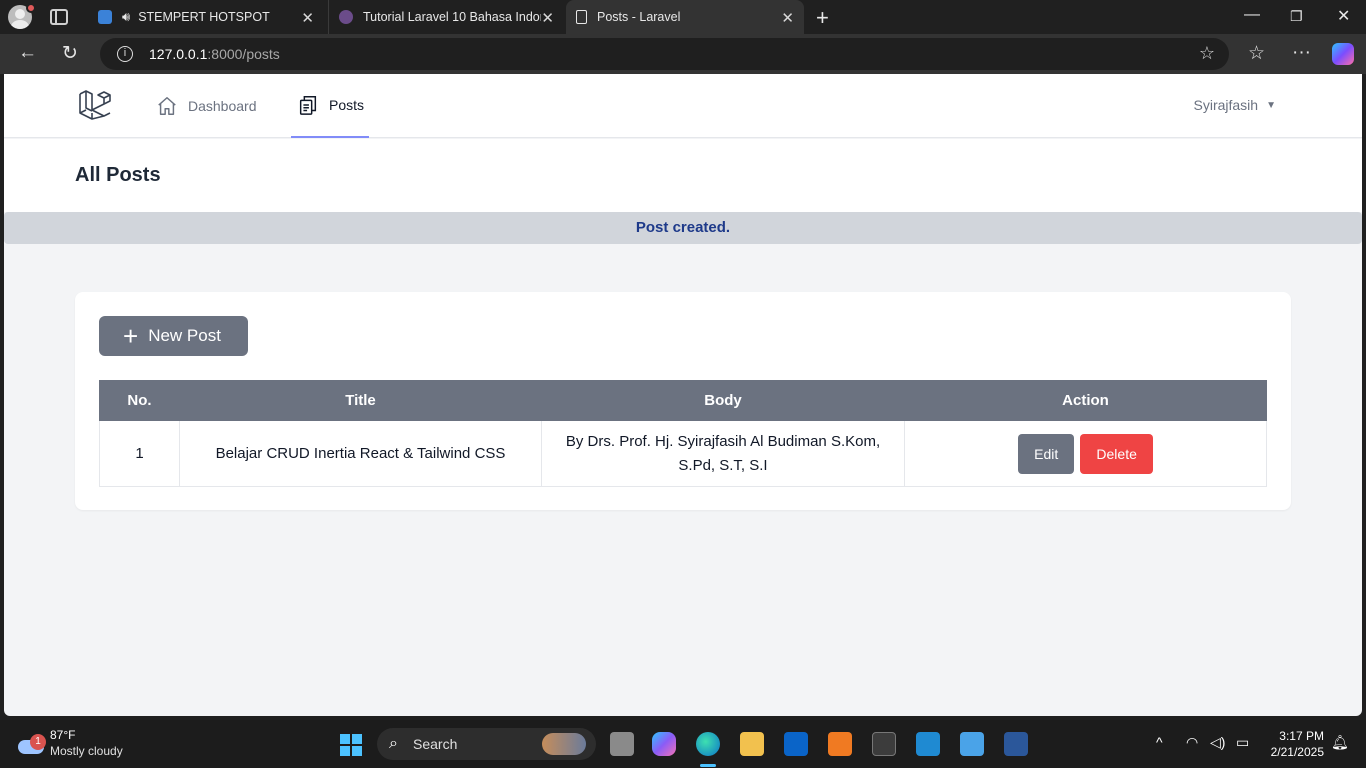 The height and width of the screenshot is (768, 1366). I want to click on column-header-no: No., so click(139, 400).